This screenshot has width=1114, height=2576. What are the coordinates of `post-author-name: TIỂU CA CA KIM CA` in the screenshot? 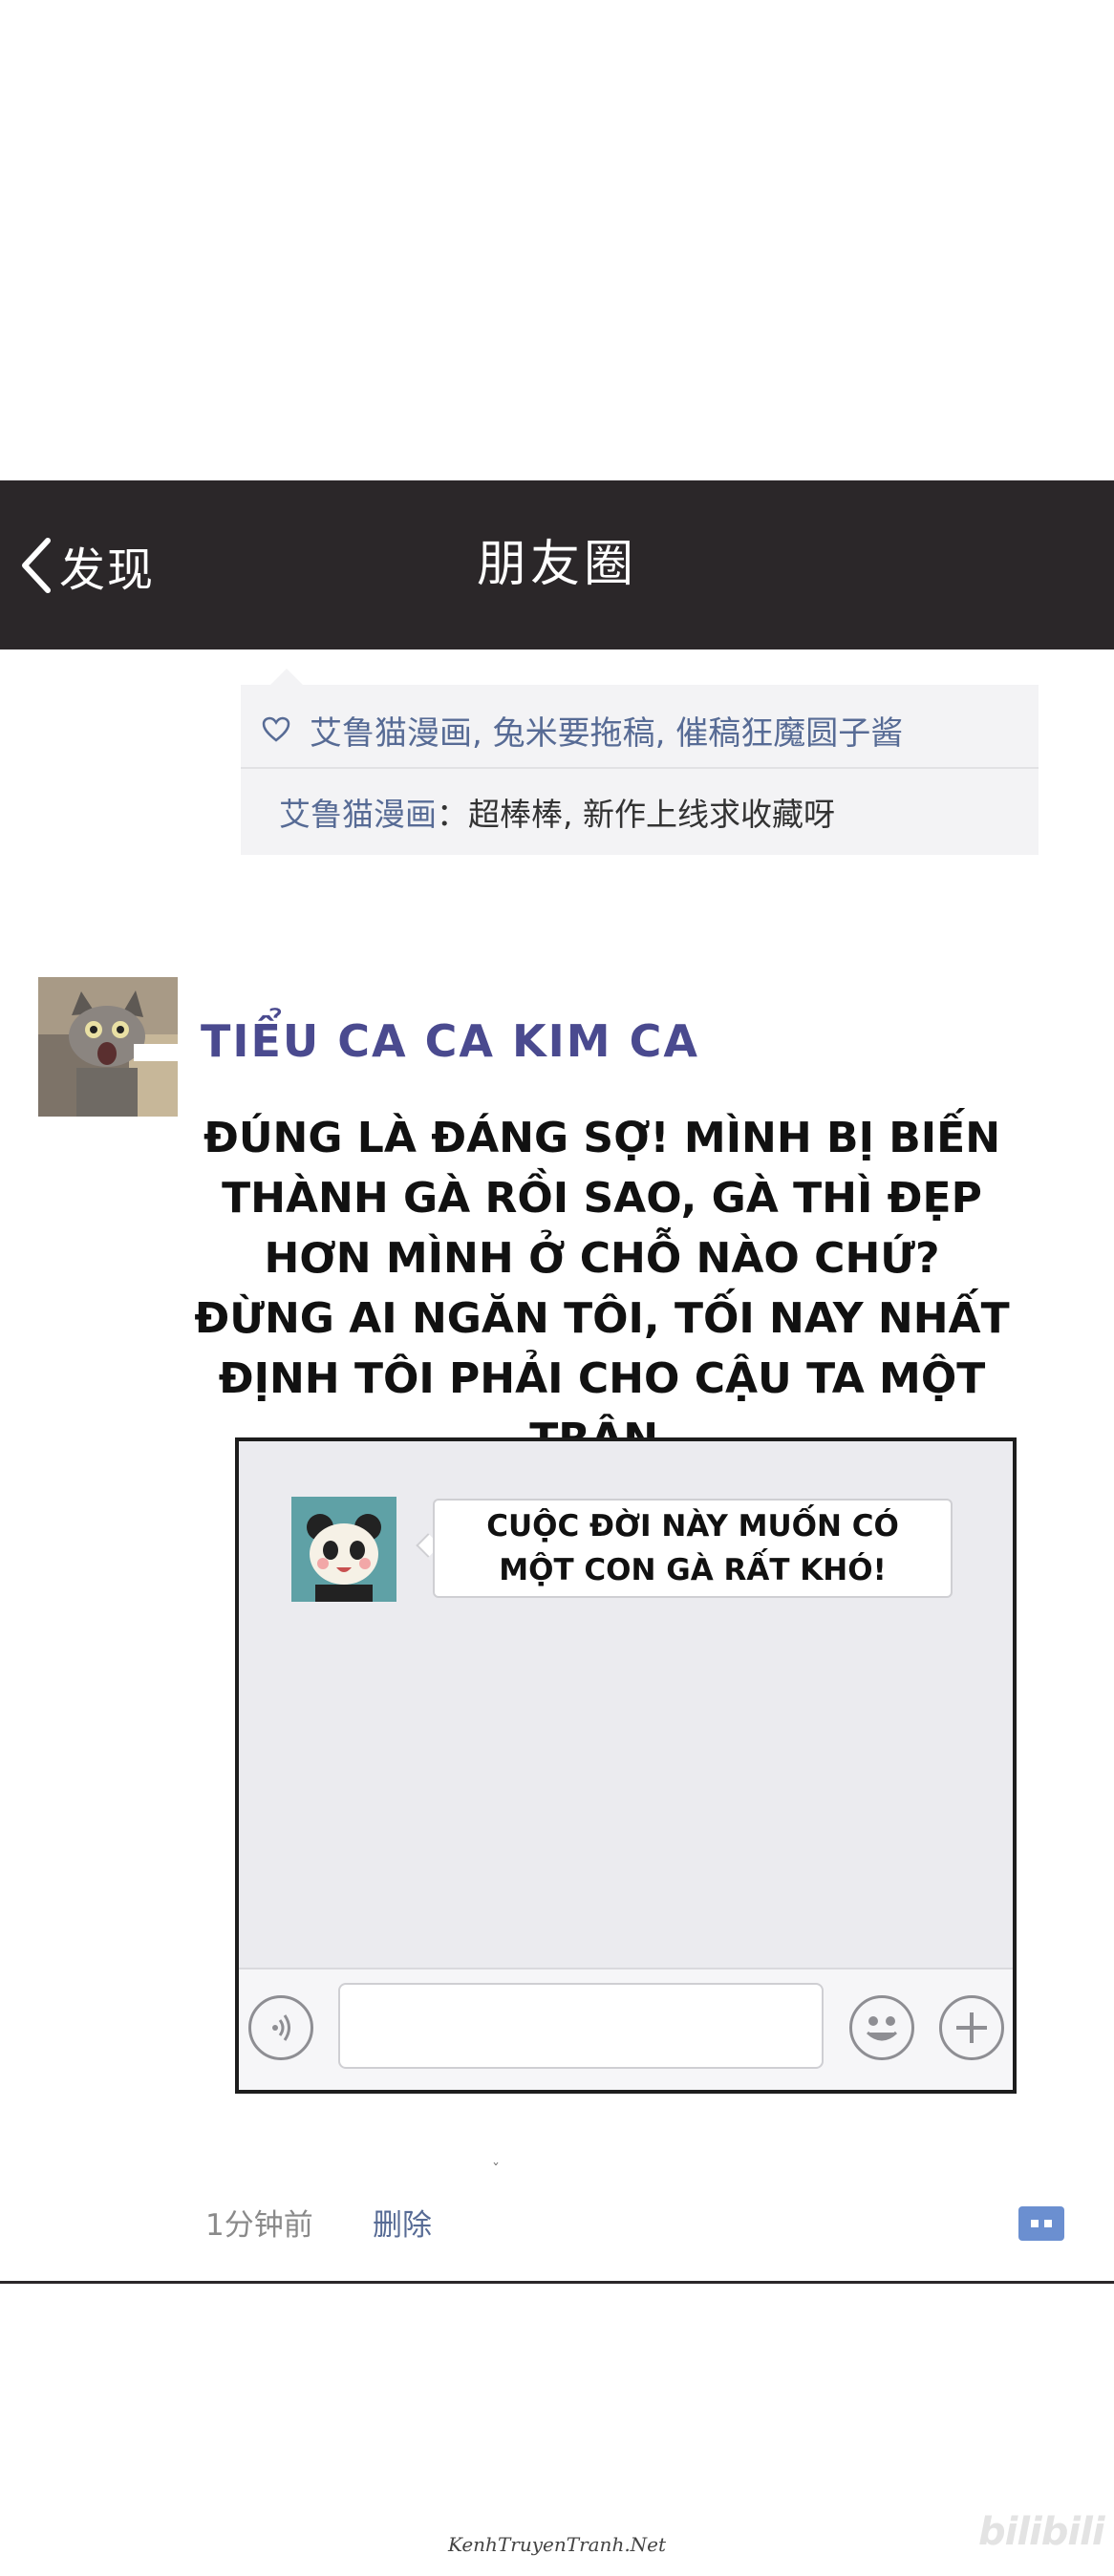 It's located at (450, 1041).